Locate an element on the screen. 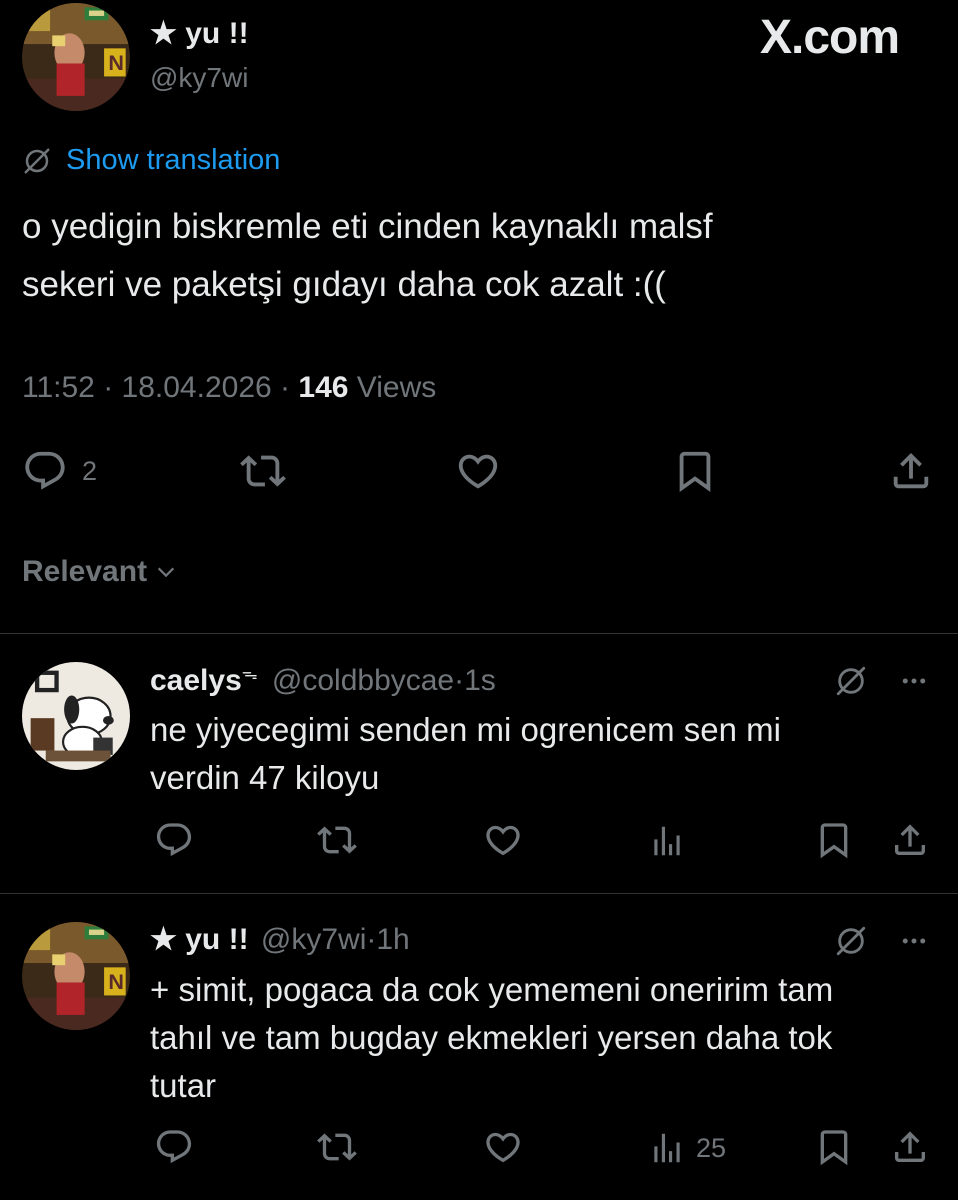  chevron-down-icon is located at coordinates (166, 572).